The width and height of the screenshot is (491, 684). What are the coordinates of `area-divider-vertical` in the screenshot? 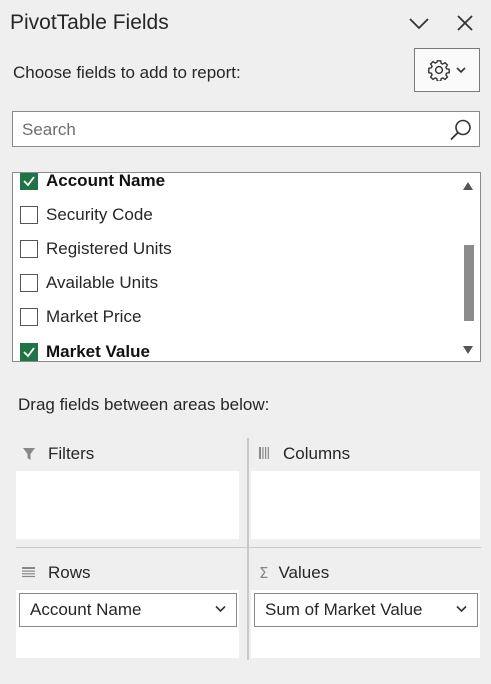 It's located at (248, 549).